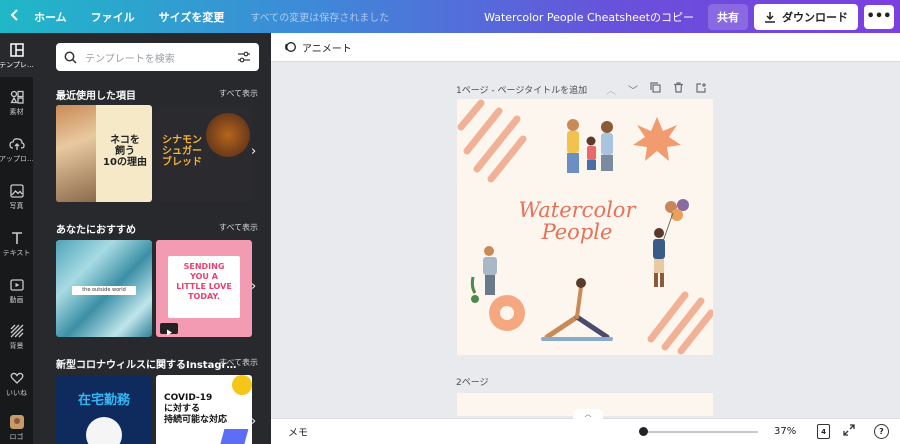 This screenshot has height=444, width=900. What do you see at coordinates (17, 285) in the screenshot?
I see `video-icon` at bounding box center [17, 285].